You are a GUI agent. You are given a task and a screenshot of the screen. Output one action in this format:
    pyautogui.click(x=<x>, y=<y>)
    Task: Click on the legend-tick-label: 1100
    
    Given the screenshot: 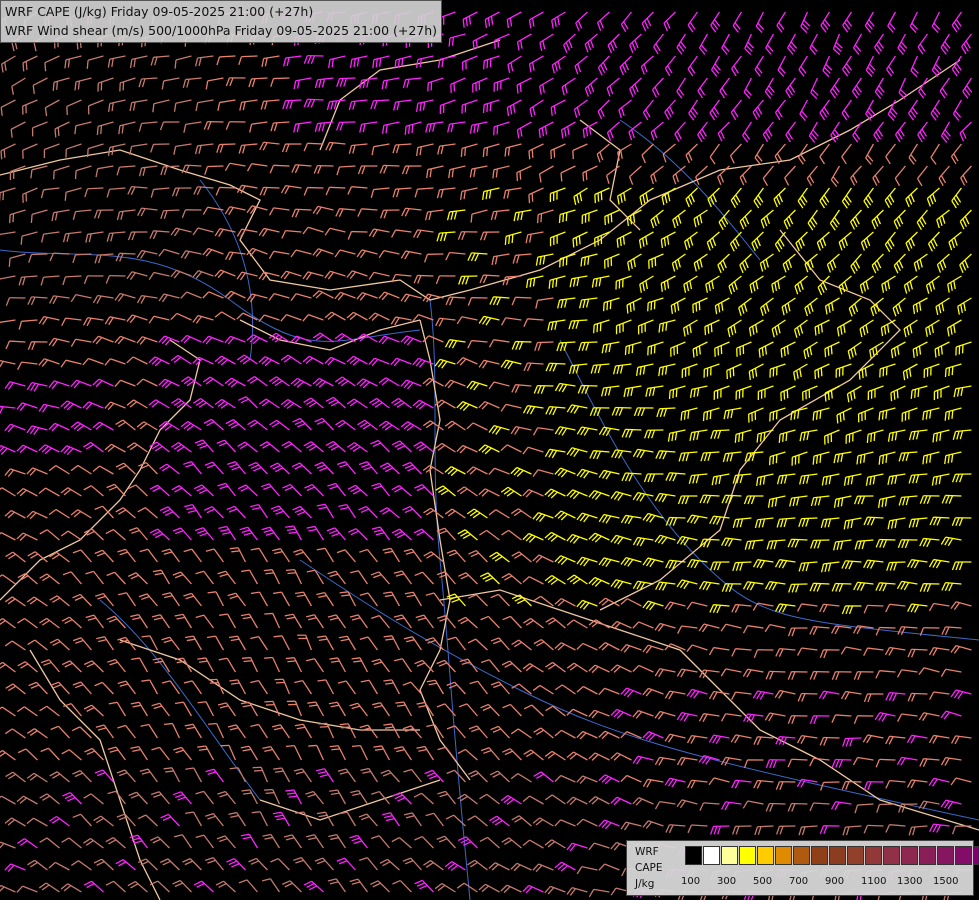 What is the action you would take?
    pyautogui.click(x=874, y=881)
    